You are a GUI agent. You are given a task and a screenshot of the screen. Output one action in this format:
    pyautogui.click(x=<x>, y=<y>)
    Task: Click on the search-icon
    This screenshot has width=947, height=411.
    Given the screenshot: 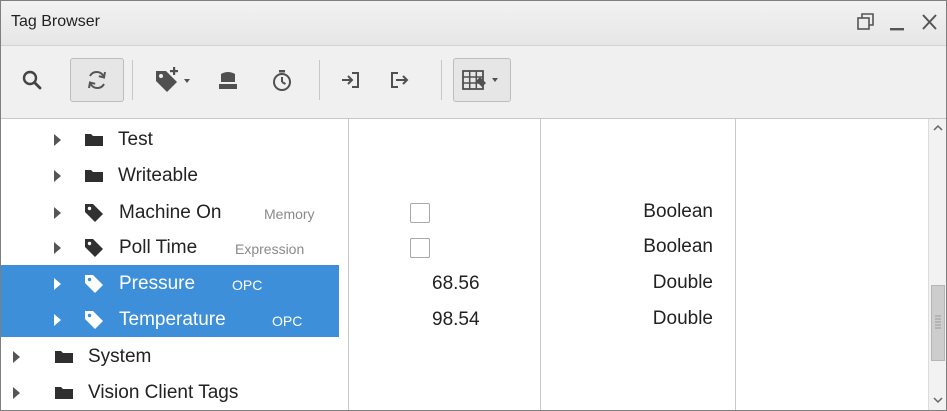 What is the action you would take?
    pyautogui.click(x=32, y=80)
    